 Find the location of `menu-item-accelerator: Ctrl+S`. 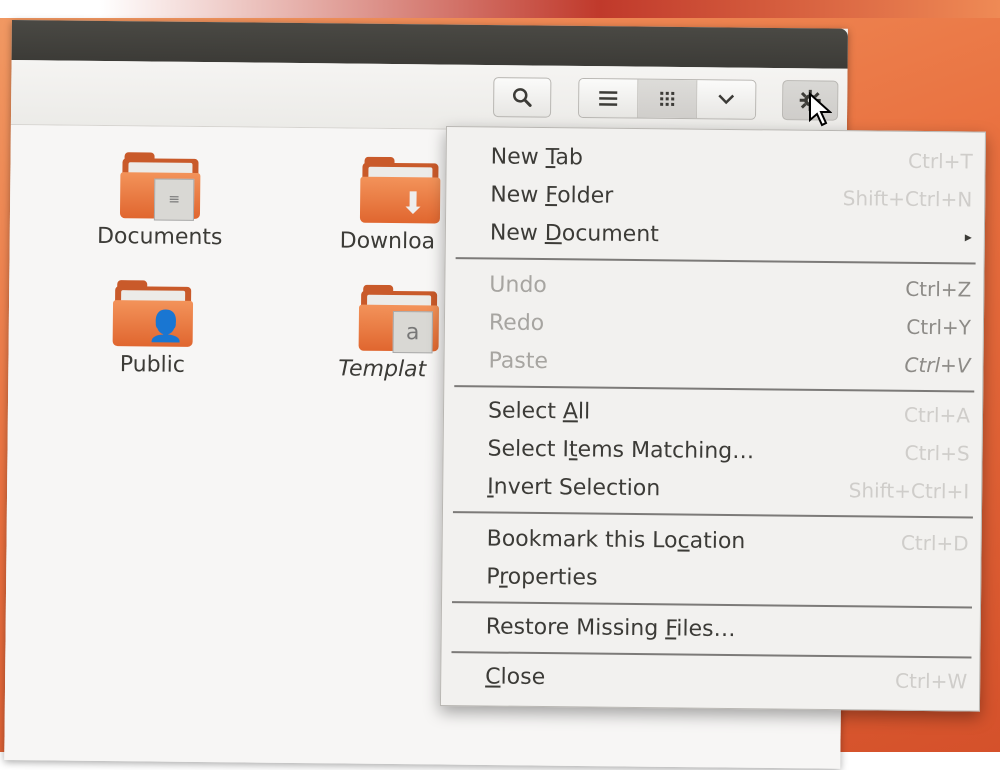

menu-item-accelerator: Ctrl+S is located at coordinates (937, 453).